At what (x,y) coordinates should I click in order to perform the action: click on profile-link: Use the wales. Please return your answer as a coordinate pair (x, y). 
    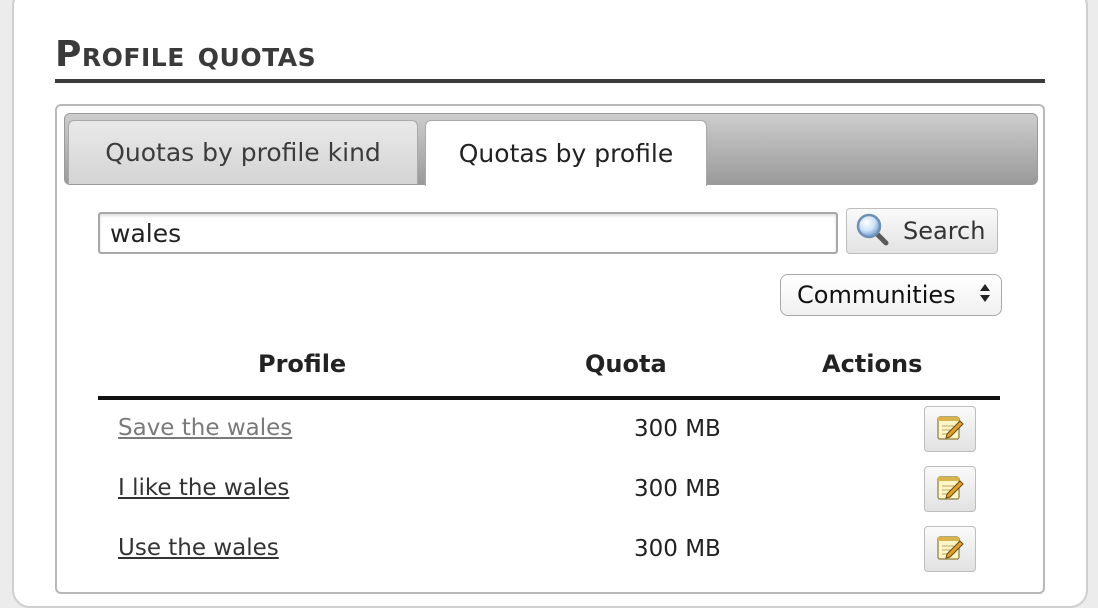
    Looking at the image, I should click on (198, 548).